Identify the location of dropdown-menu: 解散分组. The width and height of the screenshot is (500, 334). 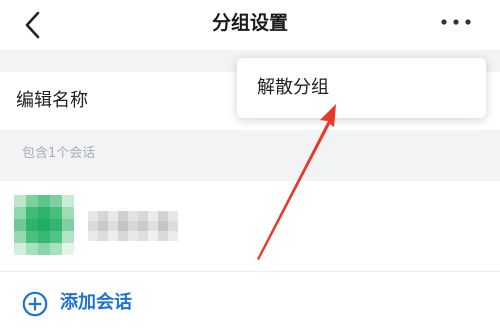
(361, 88).